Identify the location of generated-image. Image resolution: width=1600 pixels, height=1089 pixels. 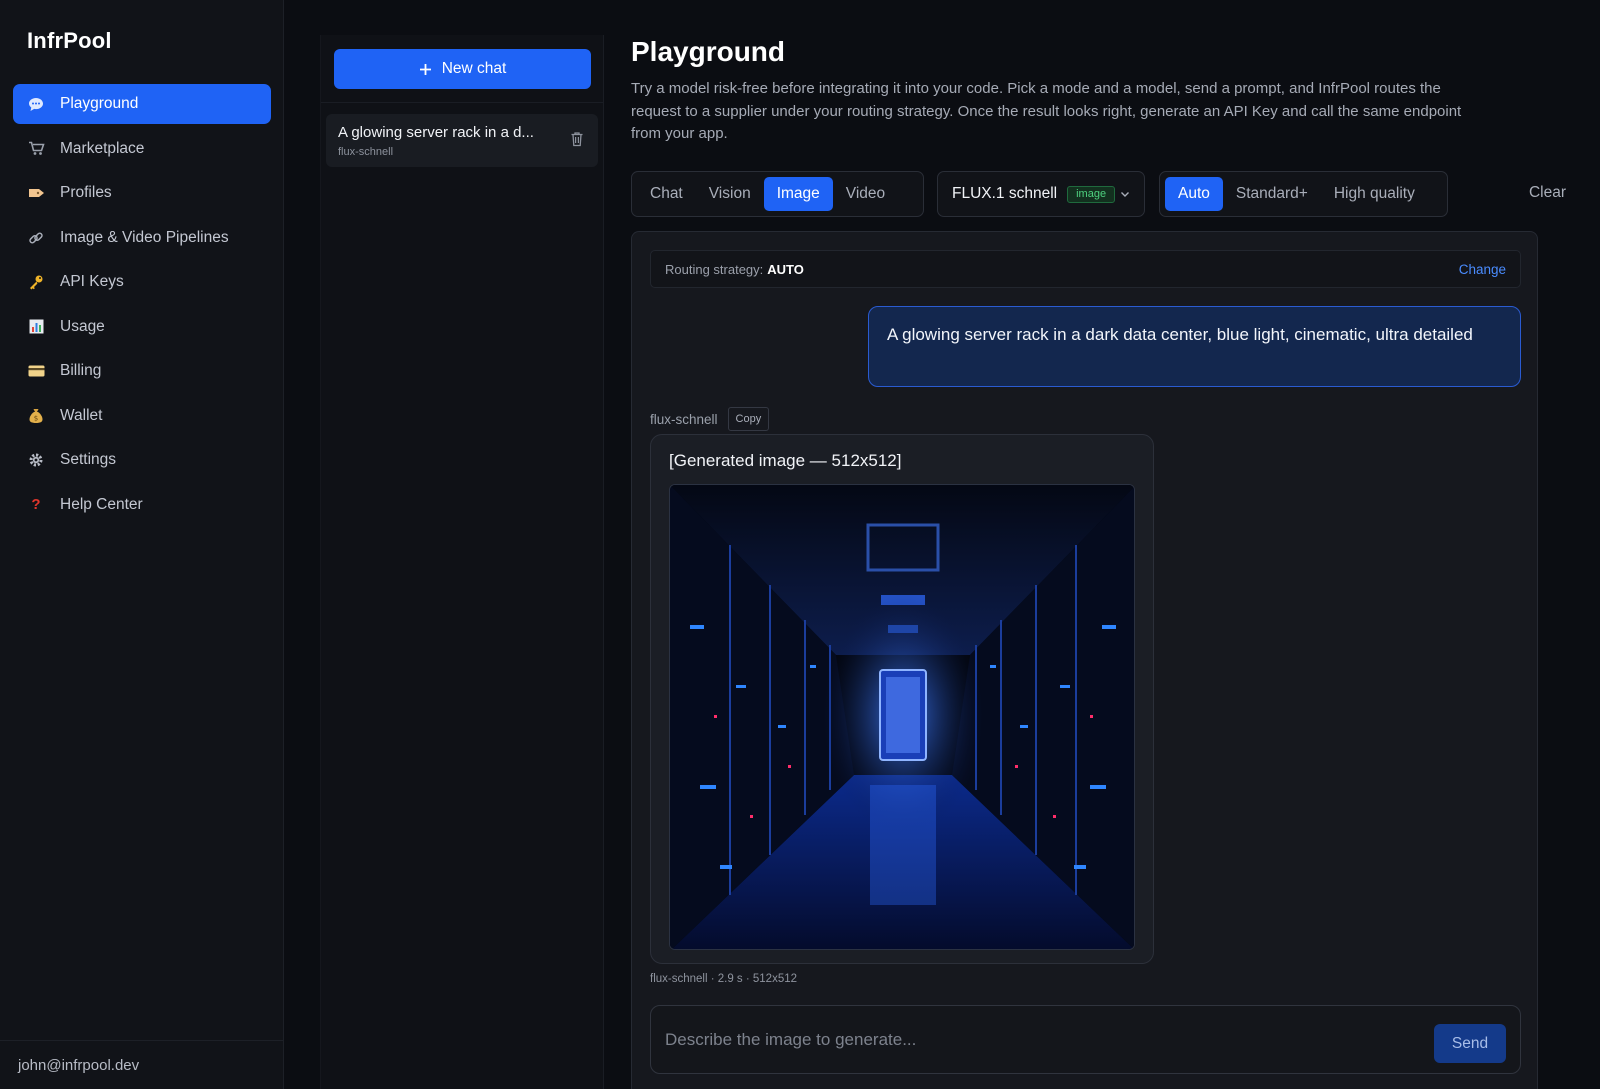
(902, 717).